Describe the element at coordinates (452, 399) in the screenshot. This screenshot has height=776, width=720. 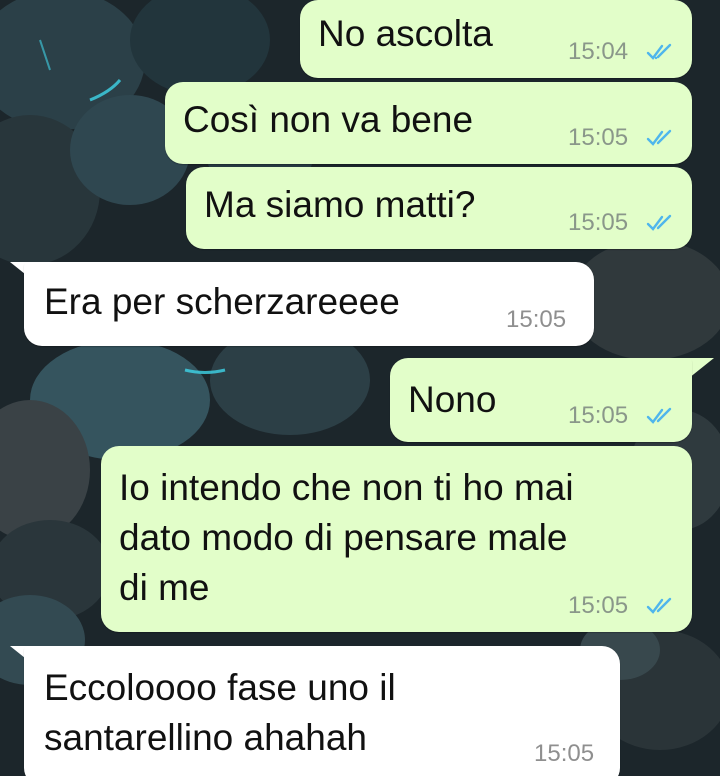
I see `message-text: Nono` at that location.